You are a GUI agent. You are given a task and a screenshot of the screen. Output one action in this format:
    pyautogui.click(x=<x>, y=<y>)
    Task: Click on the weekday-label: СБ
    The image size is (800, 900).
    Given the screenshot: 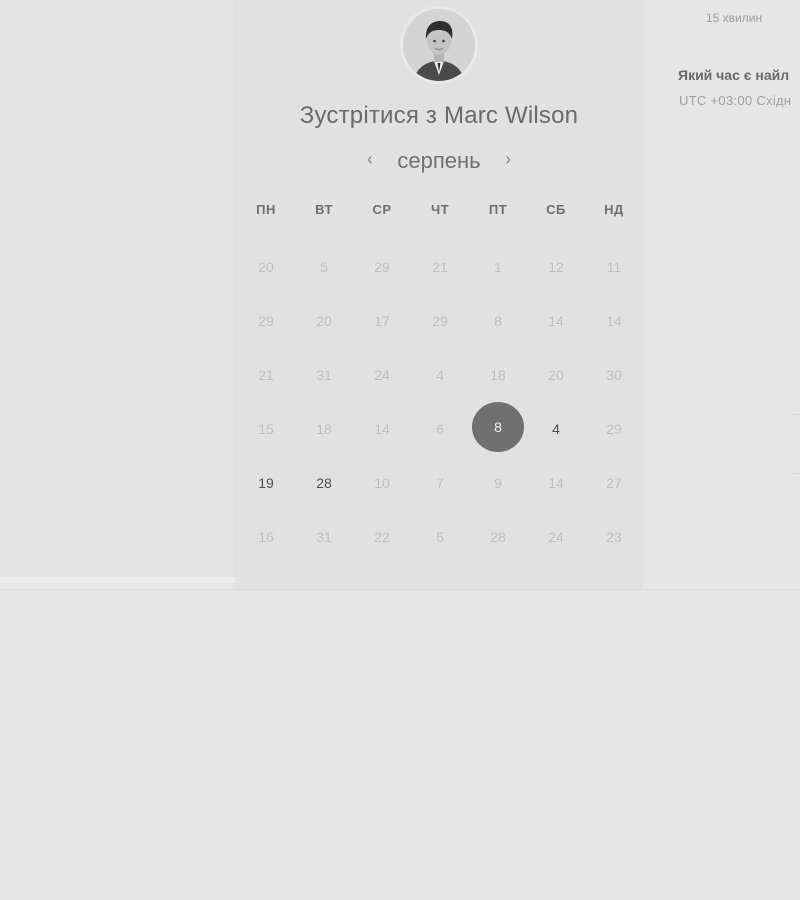 What is the action you would take?
    pyautogui.click(x=556, y=209)
    